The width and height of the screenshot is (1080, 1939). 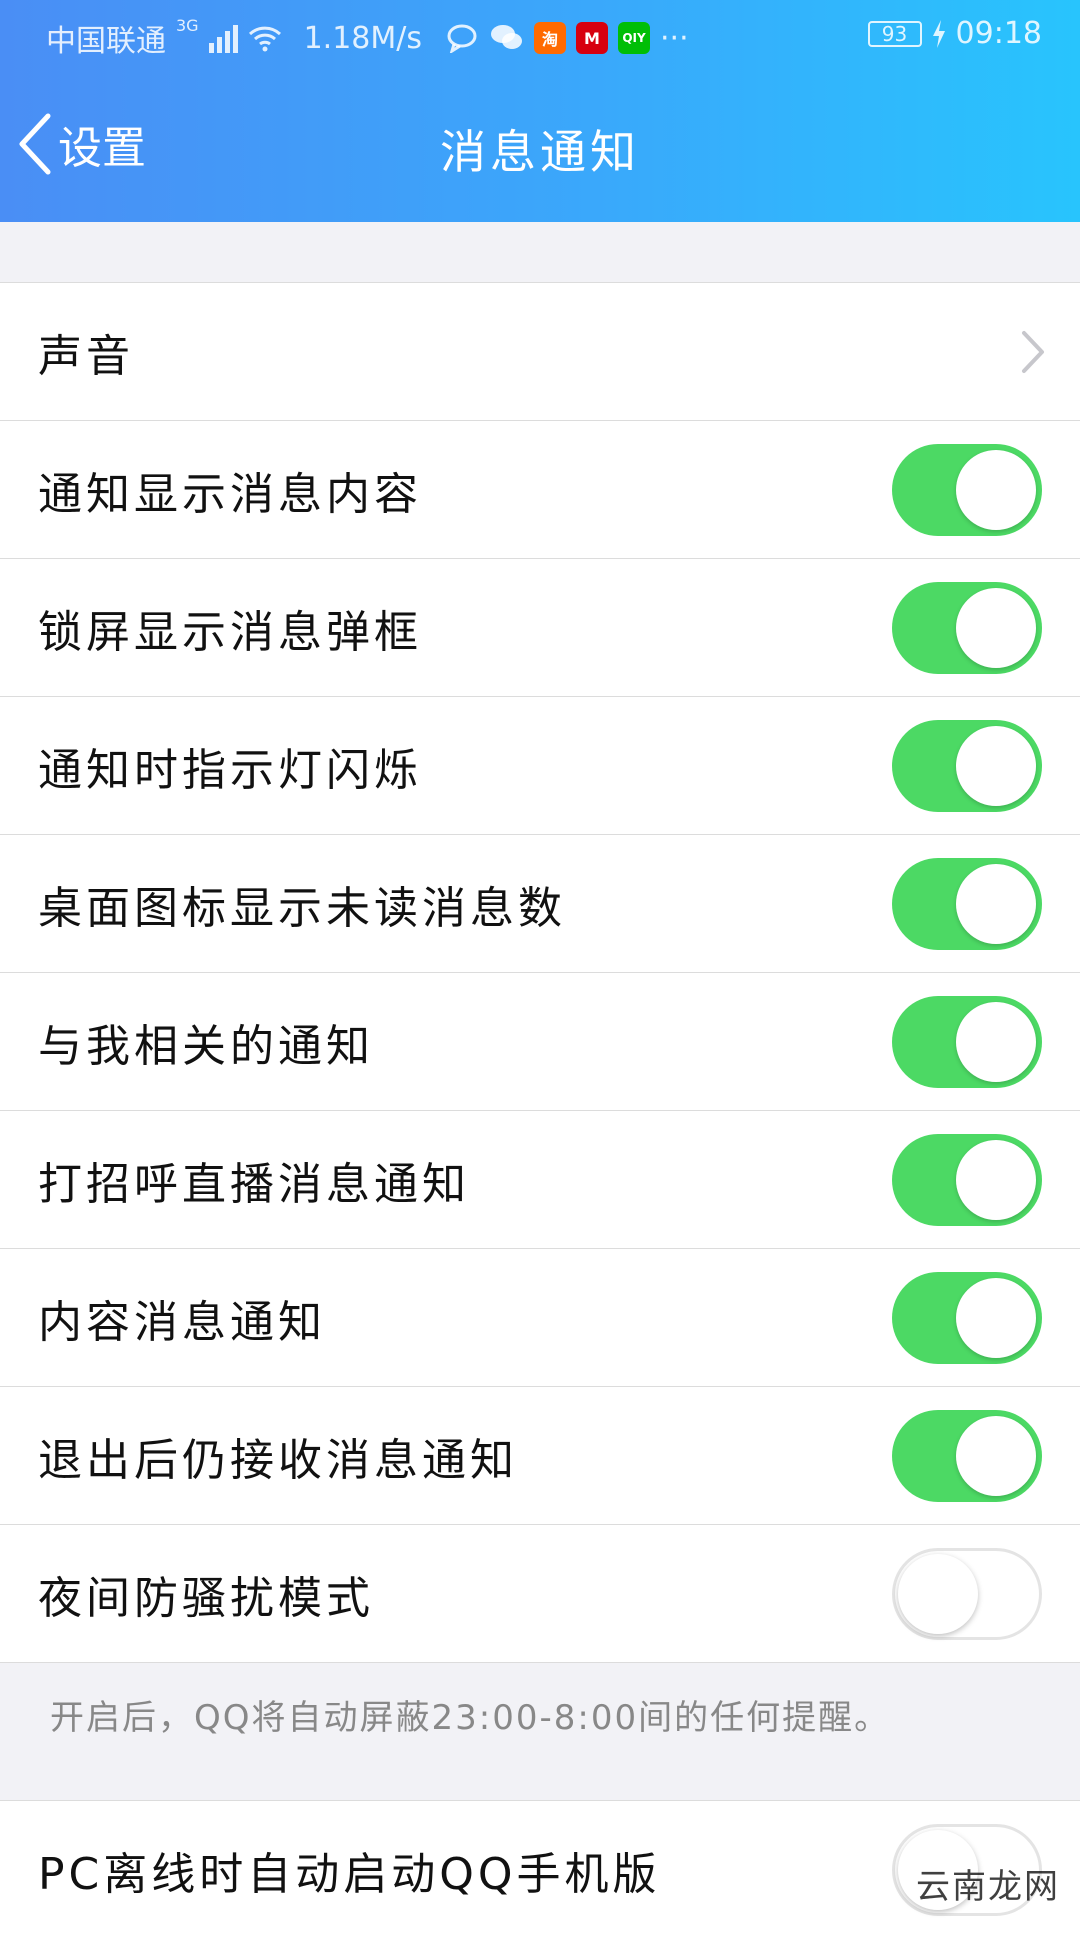 I want to click on network-speed: 1.18M/s, so click(x=363, y=38).